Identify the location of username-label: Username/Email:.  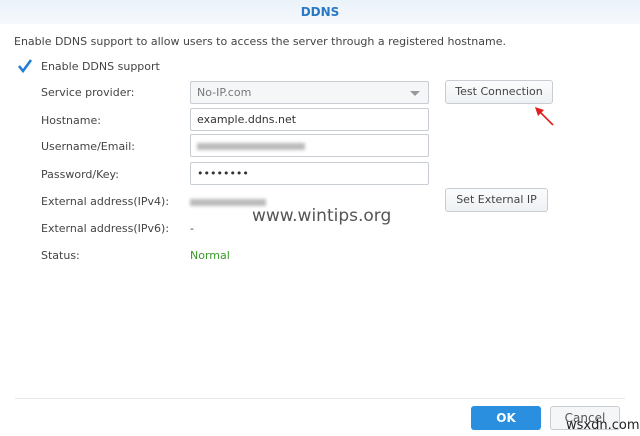
(88, 146).